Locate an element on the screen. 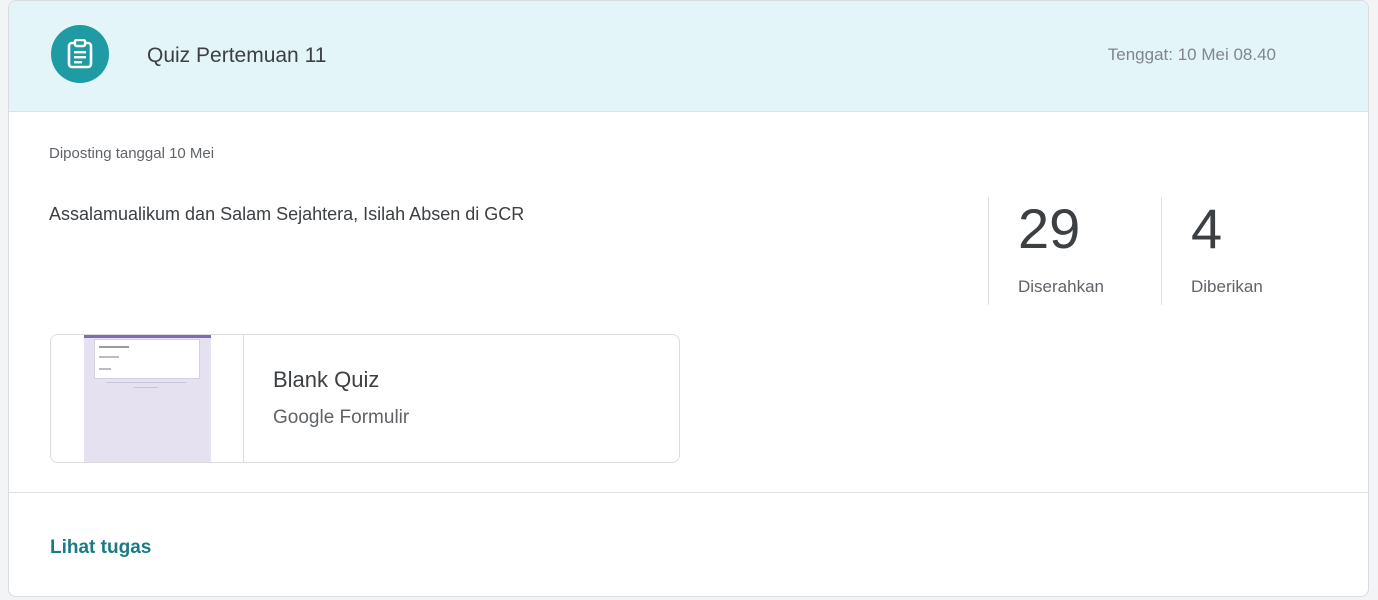 Image resolution: width=1378 pixels, height=600 pixels. posted-date: Diposting tanggal 10 Mei is located at coordinates (132, 153).